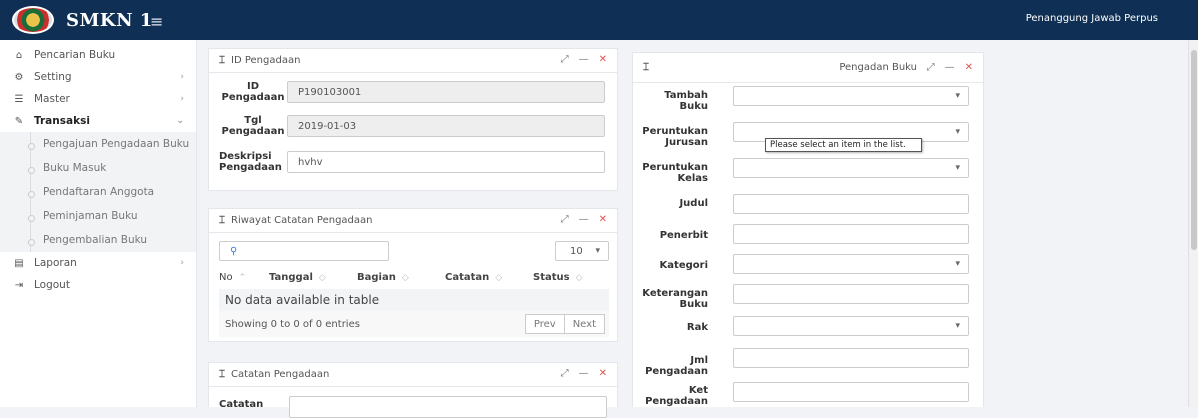 This screenshot has height=418, width=1198. Describe the element at coordinates (1092, 18) in the screenshot. I see `user-menu: Penanggung Jawab Perpus` at that location.